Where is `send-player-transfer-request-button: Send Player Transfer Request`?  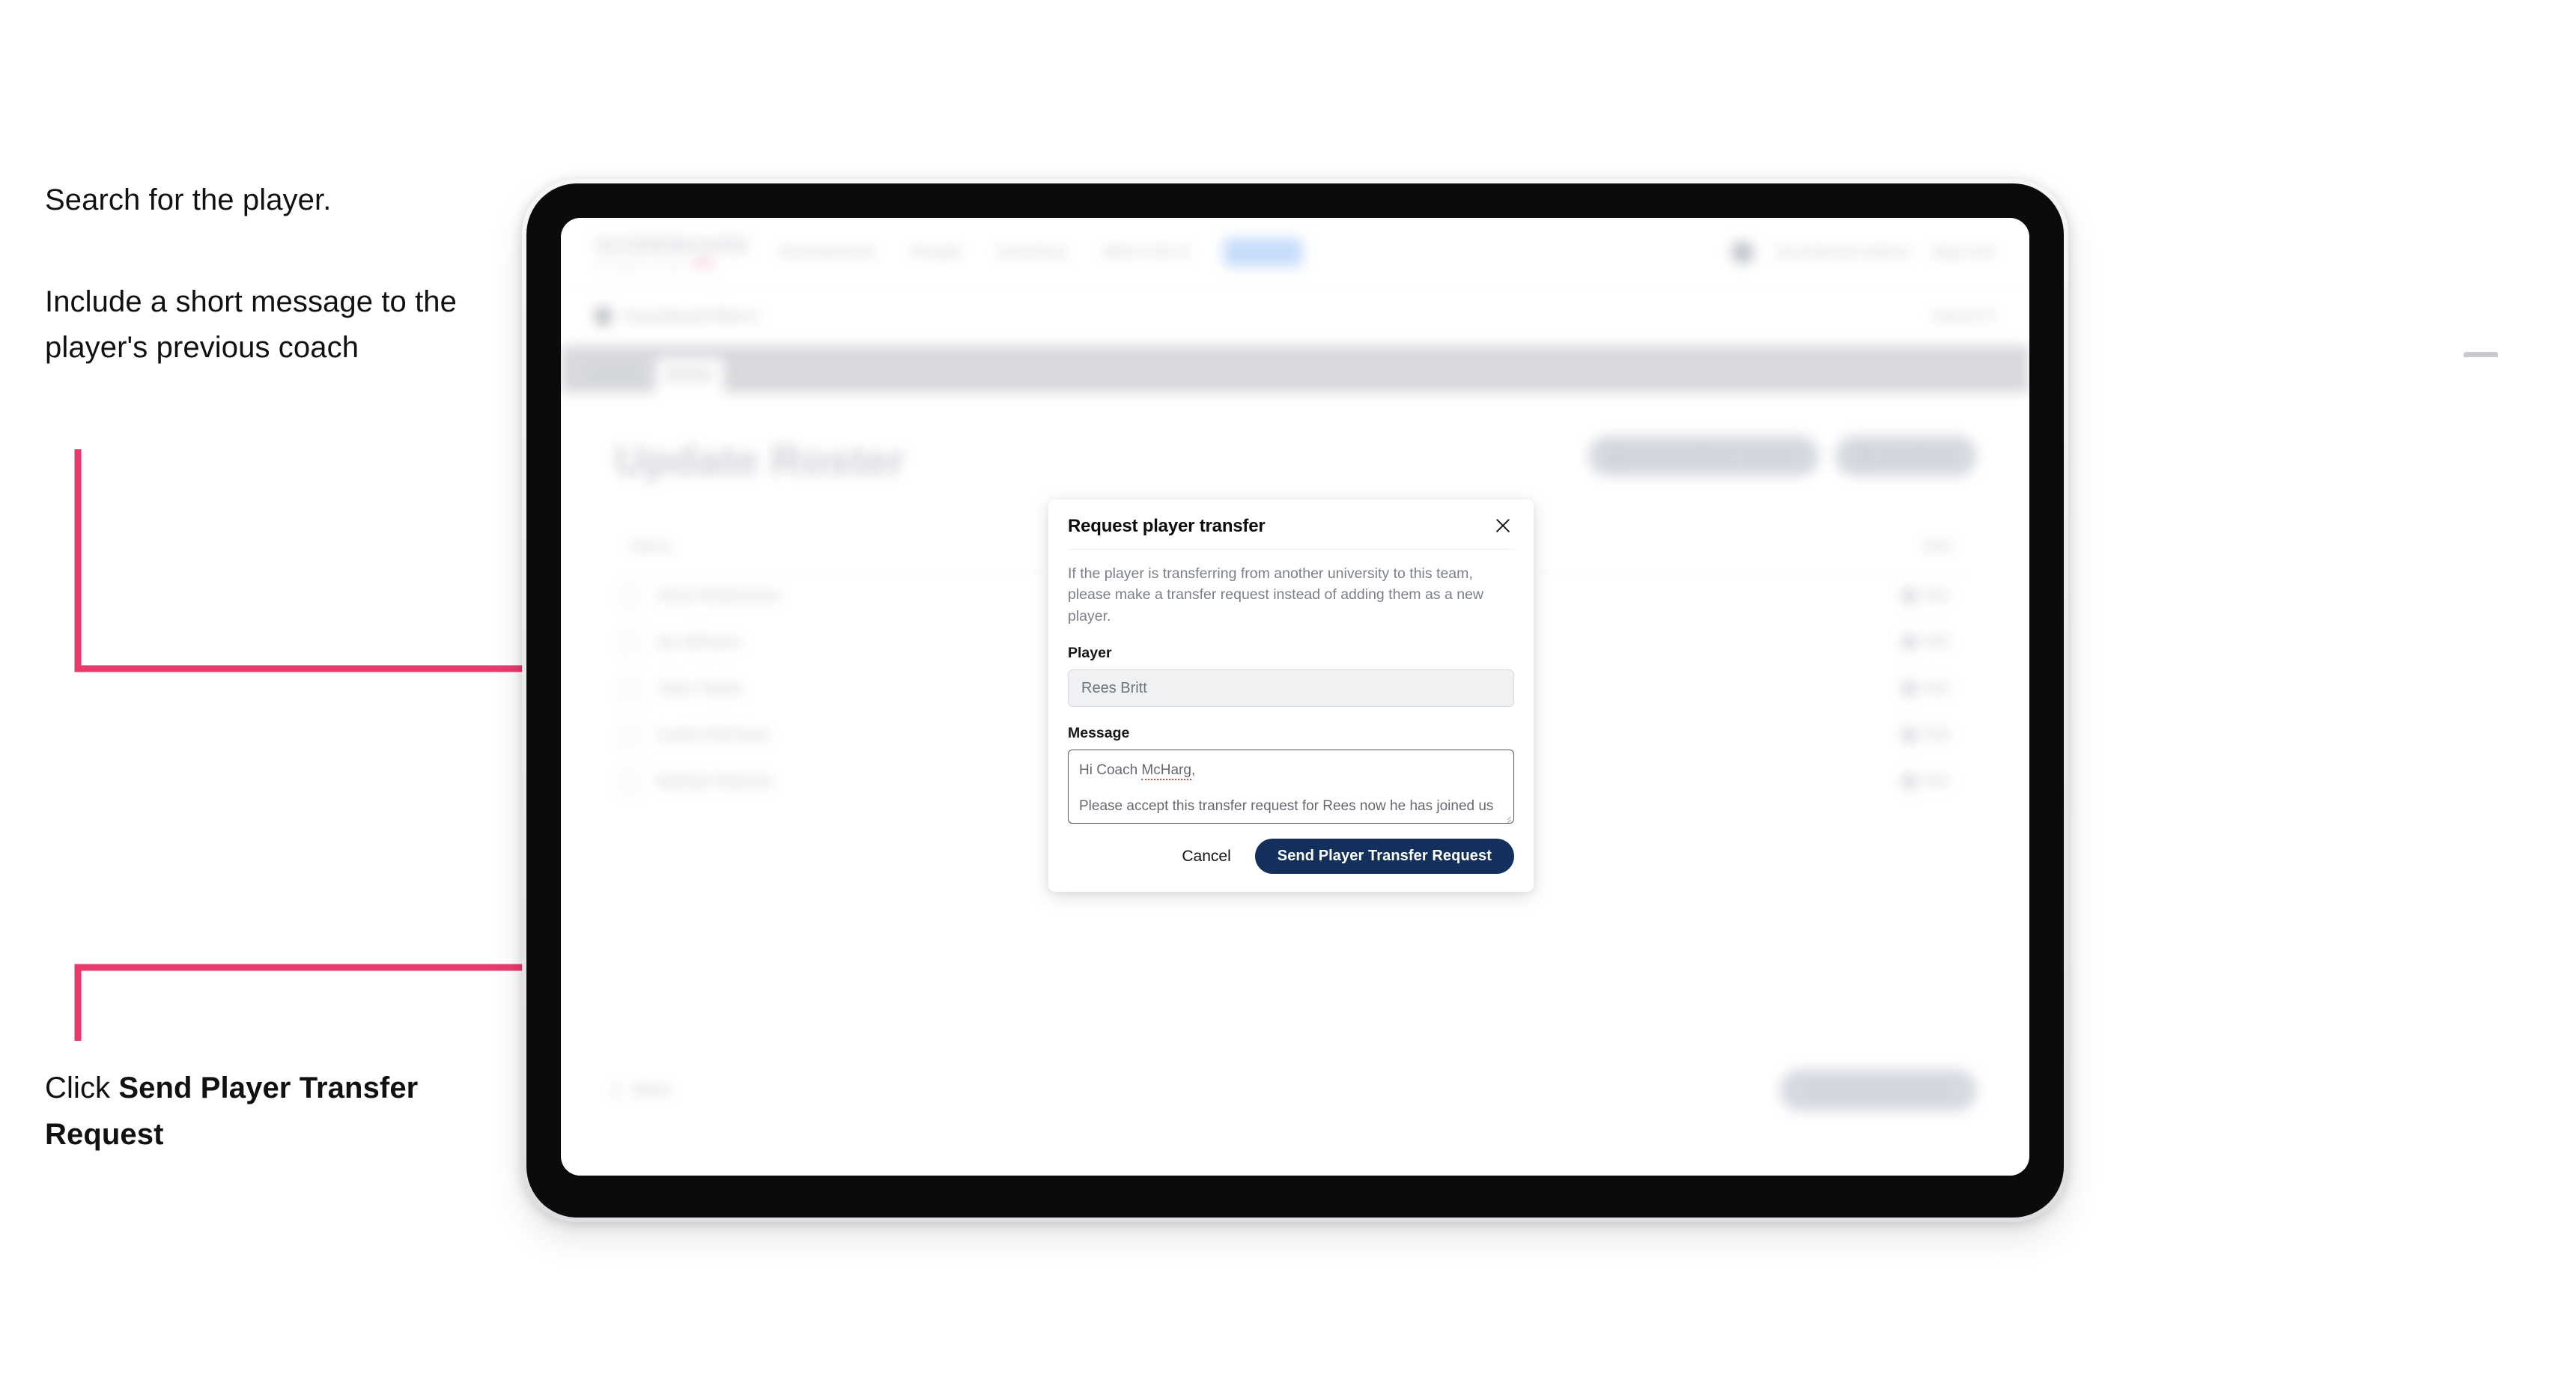
send-player-transfer-request-button: Send Player Transfer Request is located at coordinates (1384, 857).